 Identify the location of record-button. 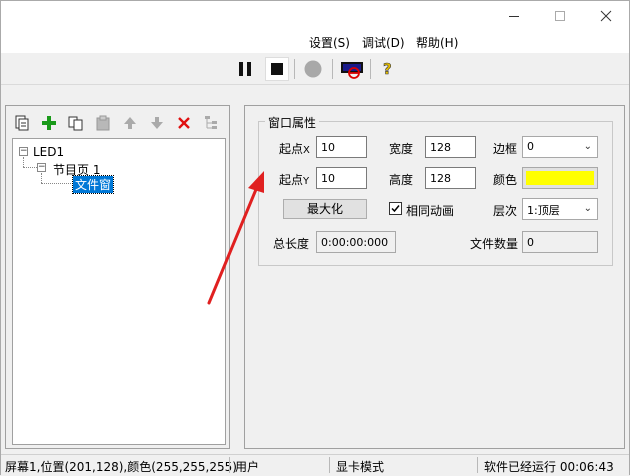
(313, 69).